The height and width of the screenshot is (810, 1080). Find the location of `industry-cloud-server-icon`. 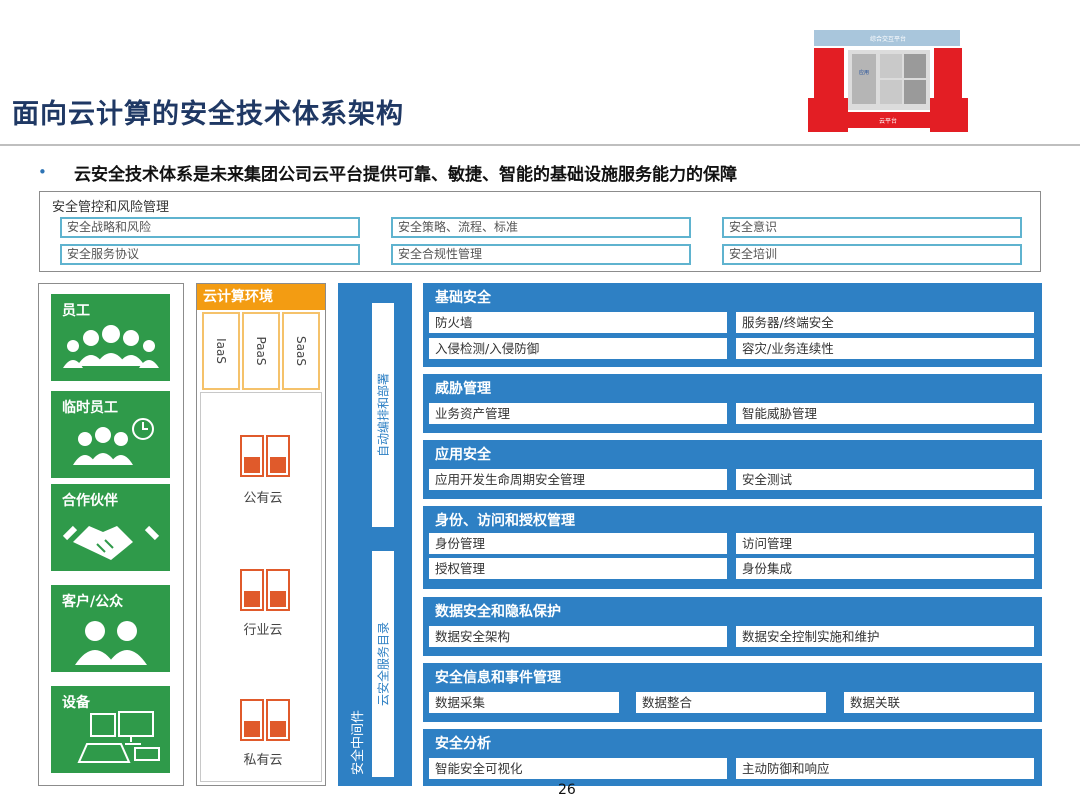

industry-cloud-server-icon is located at coordinates (265, 590).